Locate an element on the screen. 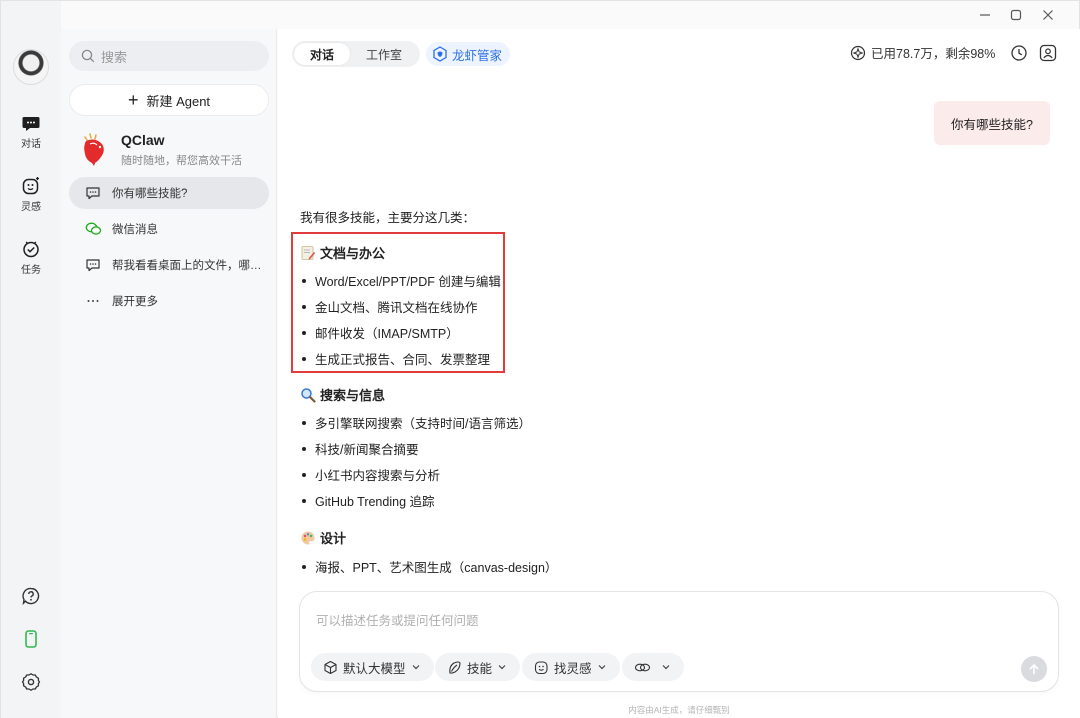 Image resolution: width=1080 pixels, height=718 pixels. lobster-manager-label: 龙虾管家 is located at coordinates (477, 55).